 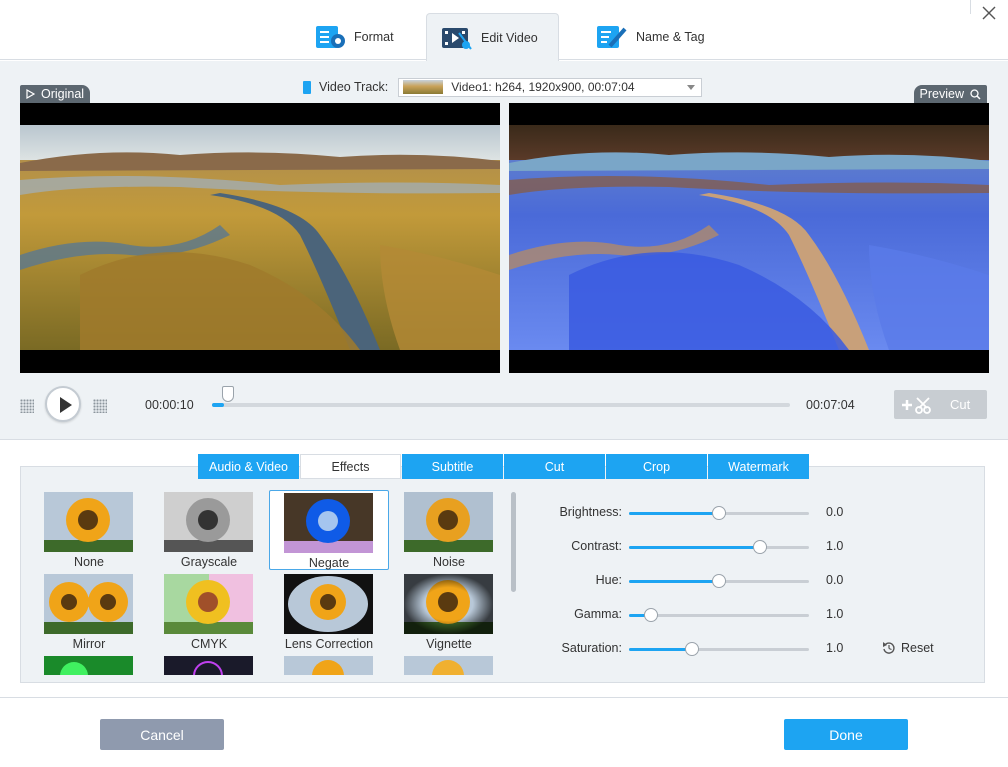 I want to click on add-scissors-icon, so click(x=916, y=405).